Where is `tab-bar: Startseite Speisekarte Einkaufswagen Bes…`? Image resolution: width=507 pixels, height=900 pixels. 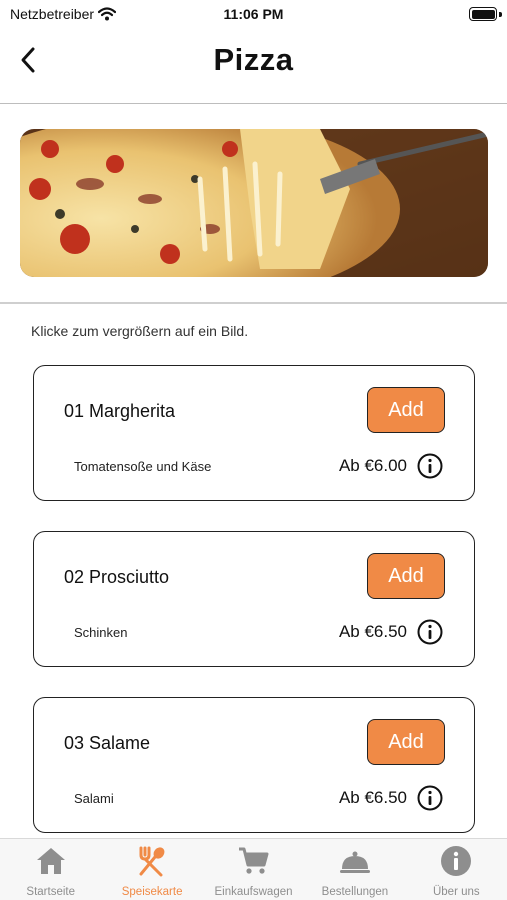
tab-bar: Startseite Speisekarte Einkaufswagen Bes… is located at coordinates (253, 869).